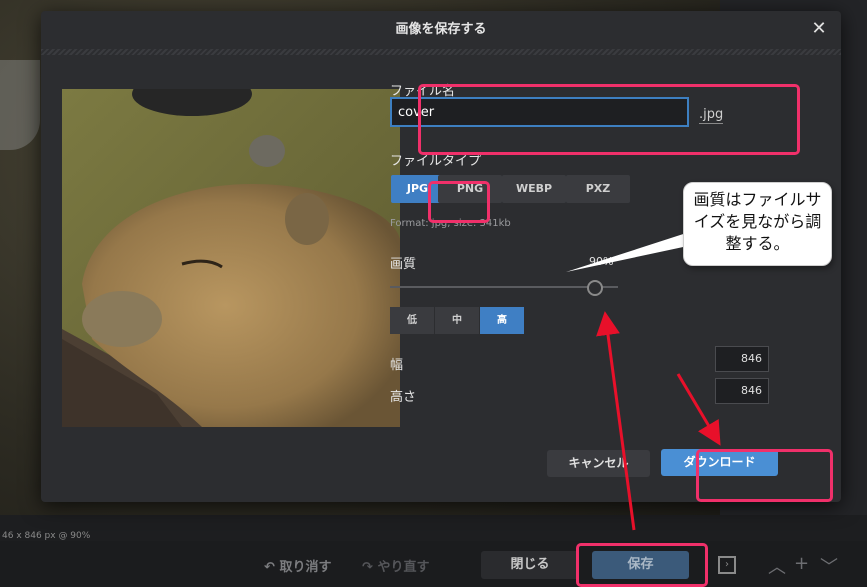  I want to click on highlight-jpg, so click(459, 202).